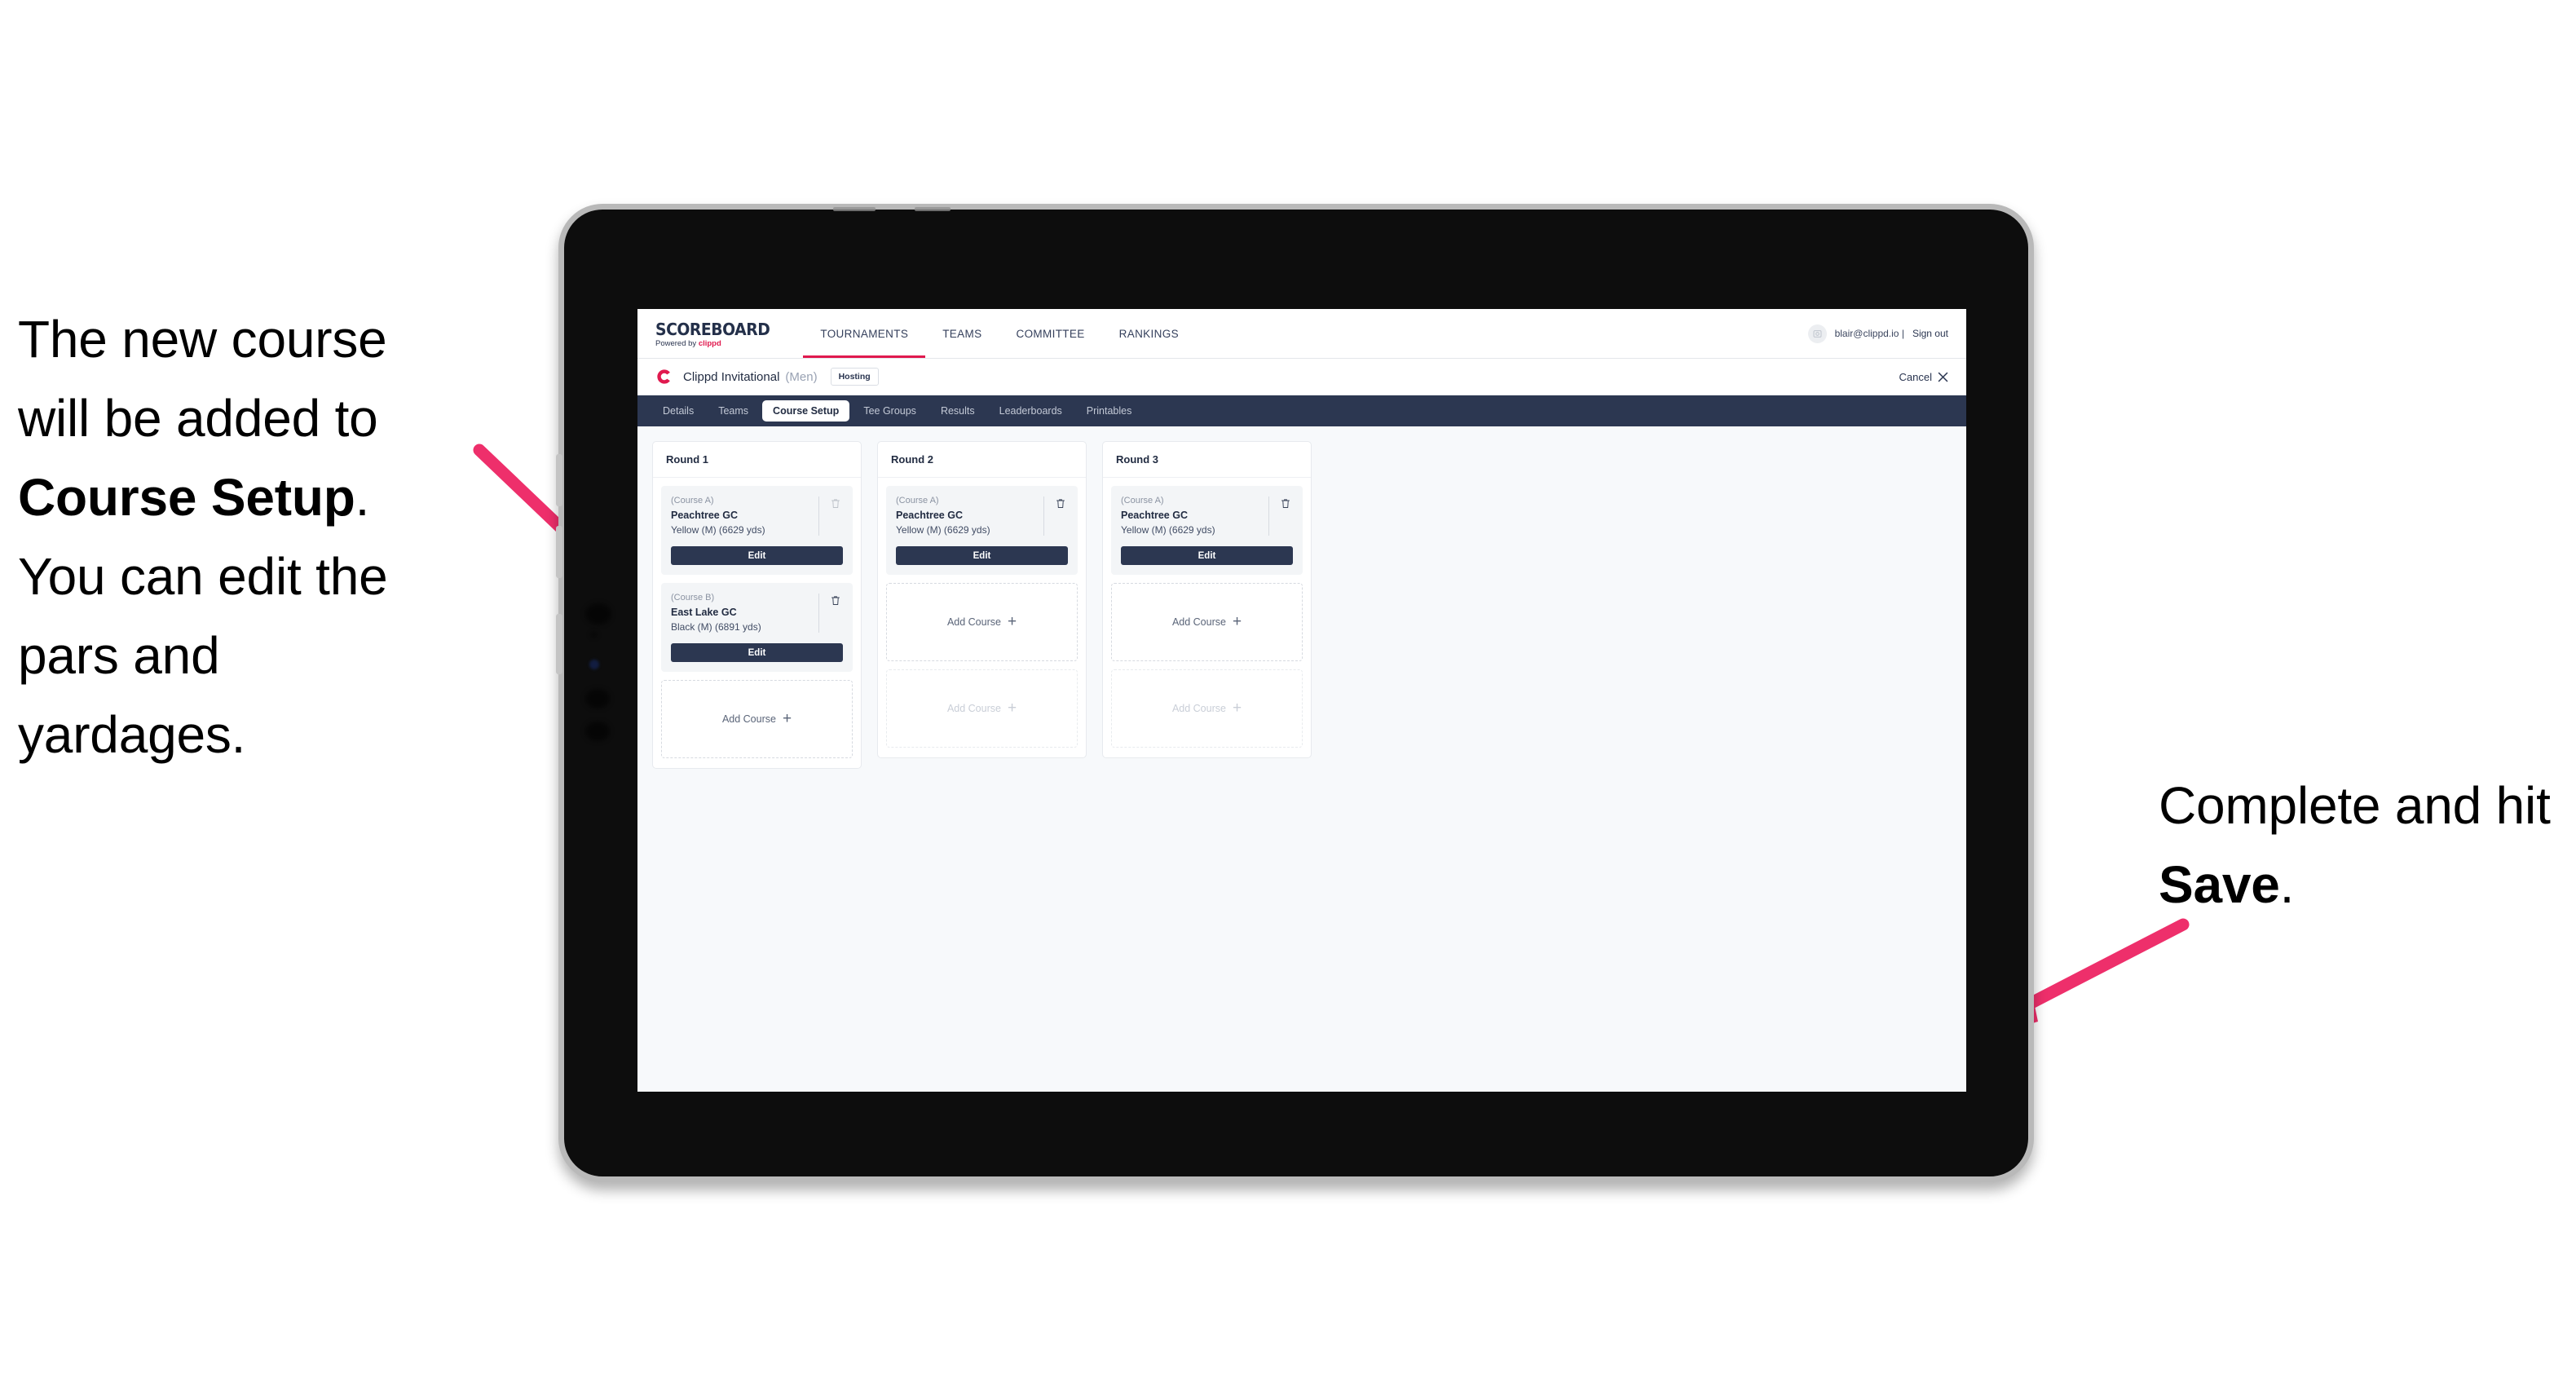 The image size is (2576, 1386). I want to click on annotation-right-part2: ., so click(2287, 884).